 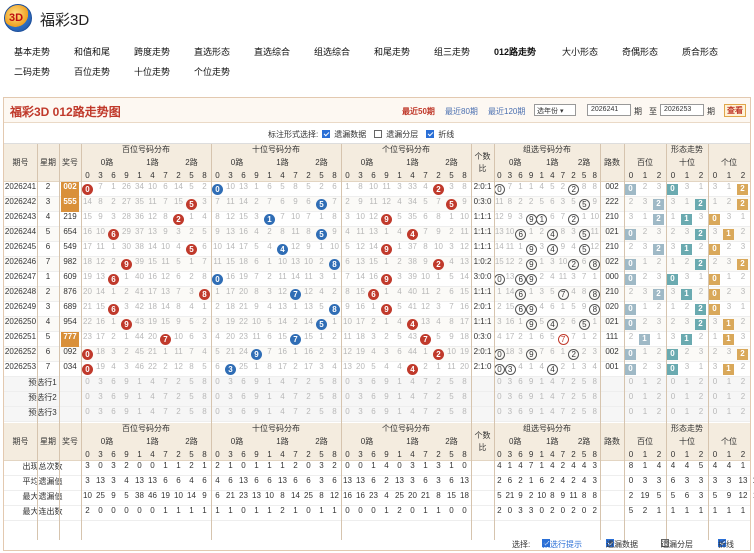 I want to click on stats-value: 6, so click(x=178, y=480).